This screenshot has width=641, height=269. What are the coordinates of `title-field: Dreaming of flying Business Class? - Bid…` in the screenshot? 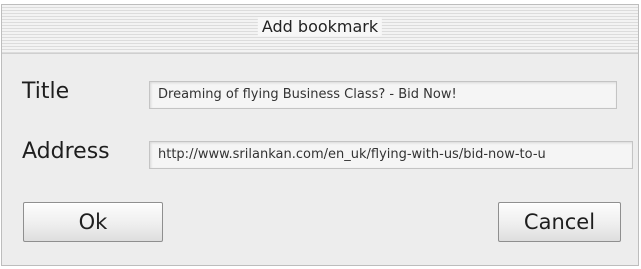 It's located at (383, 95).